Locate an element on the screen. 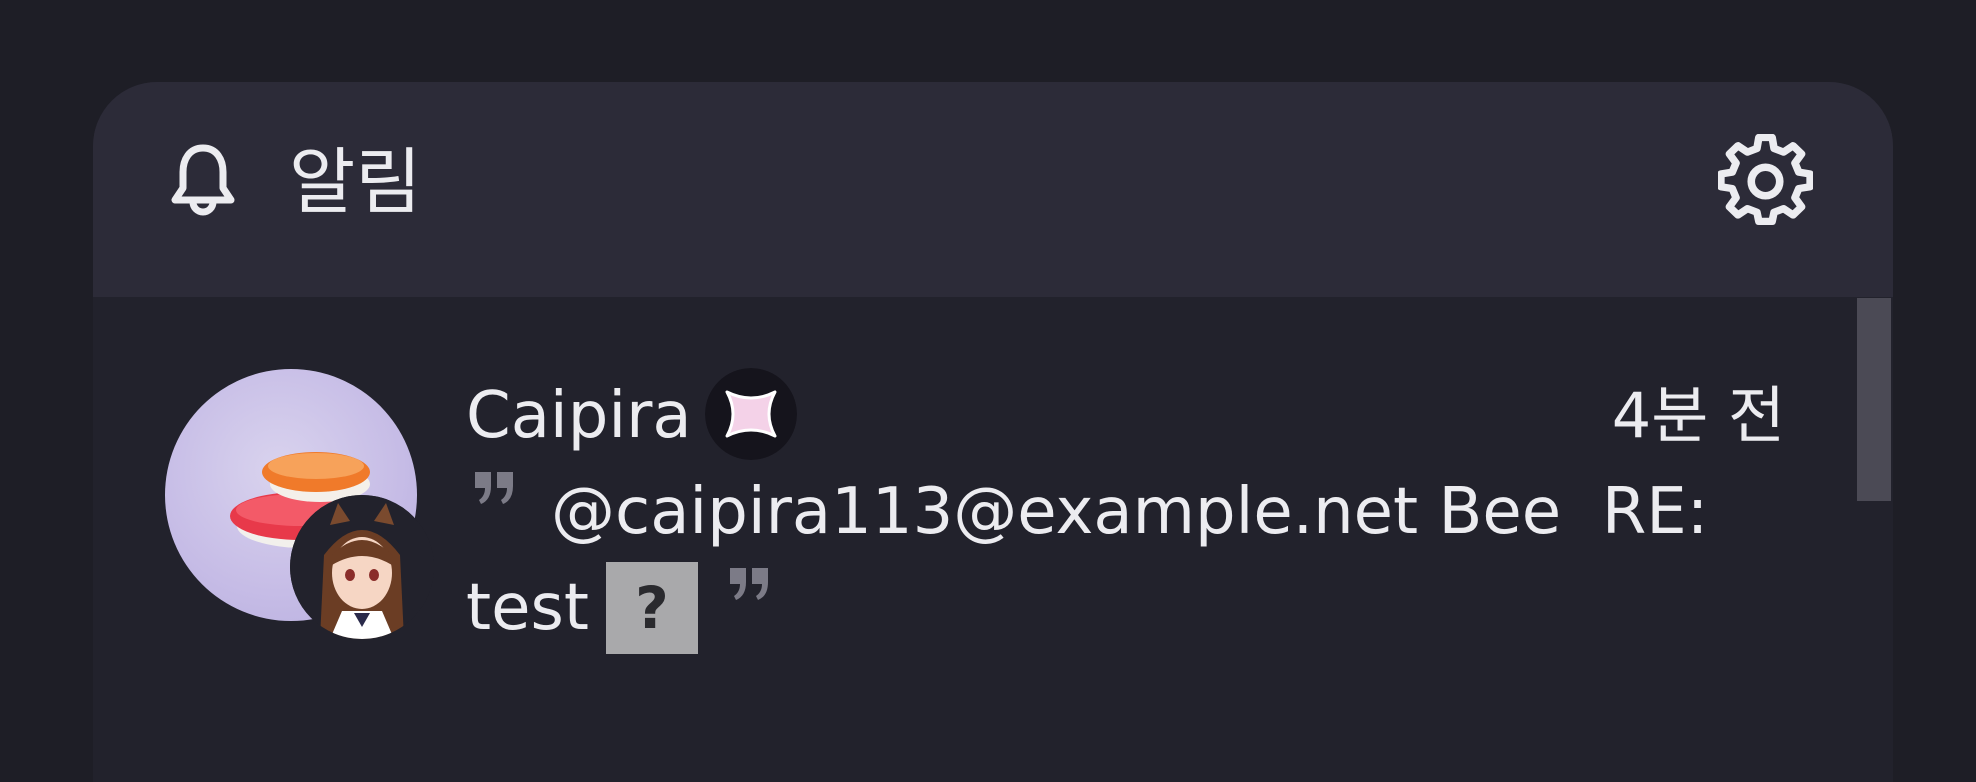  bell-icon is located at coordinates (203, 180).